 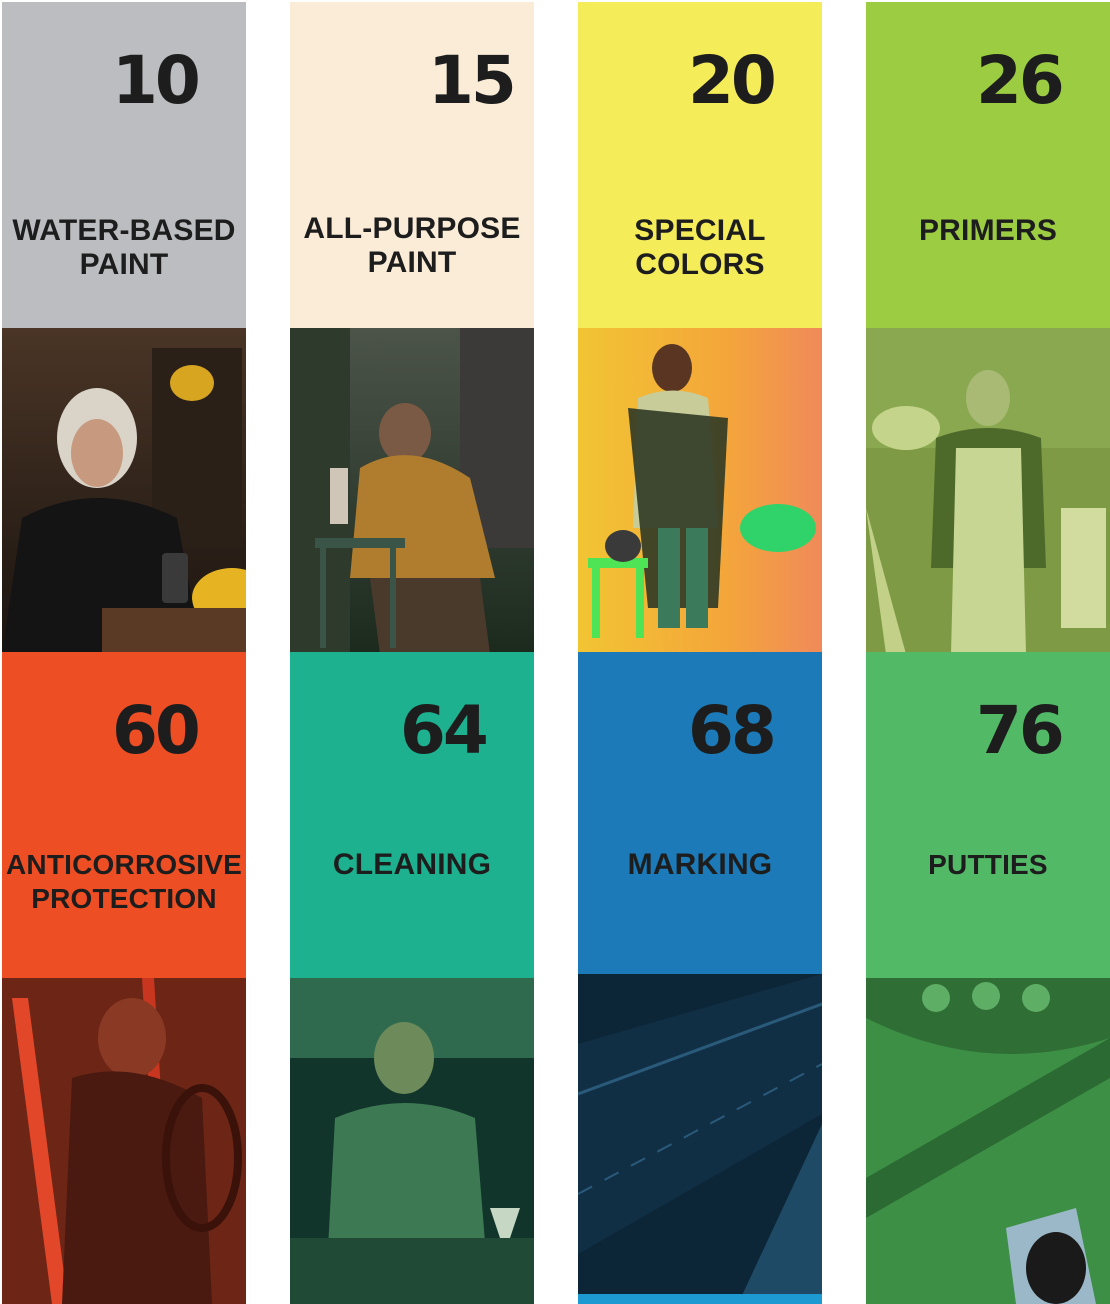 What do you see at coordinates (124, 247) in the screenshot?
I see `category-label: WATER-BASED PAINT` at bounding box center [124, 247].